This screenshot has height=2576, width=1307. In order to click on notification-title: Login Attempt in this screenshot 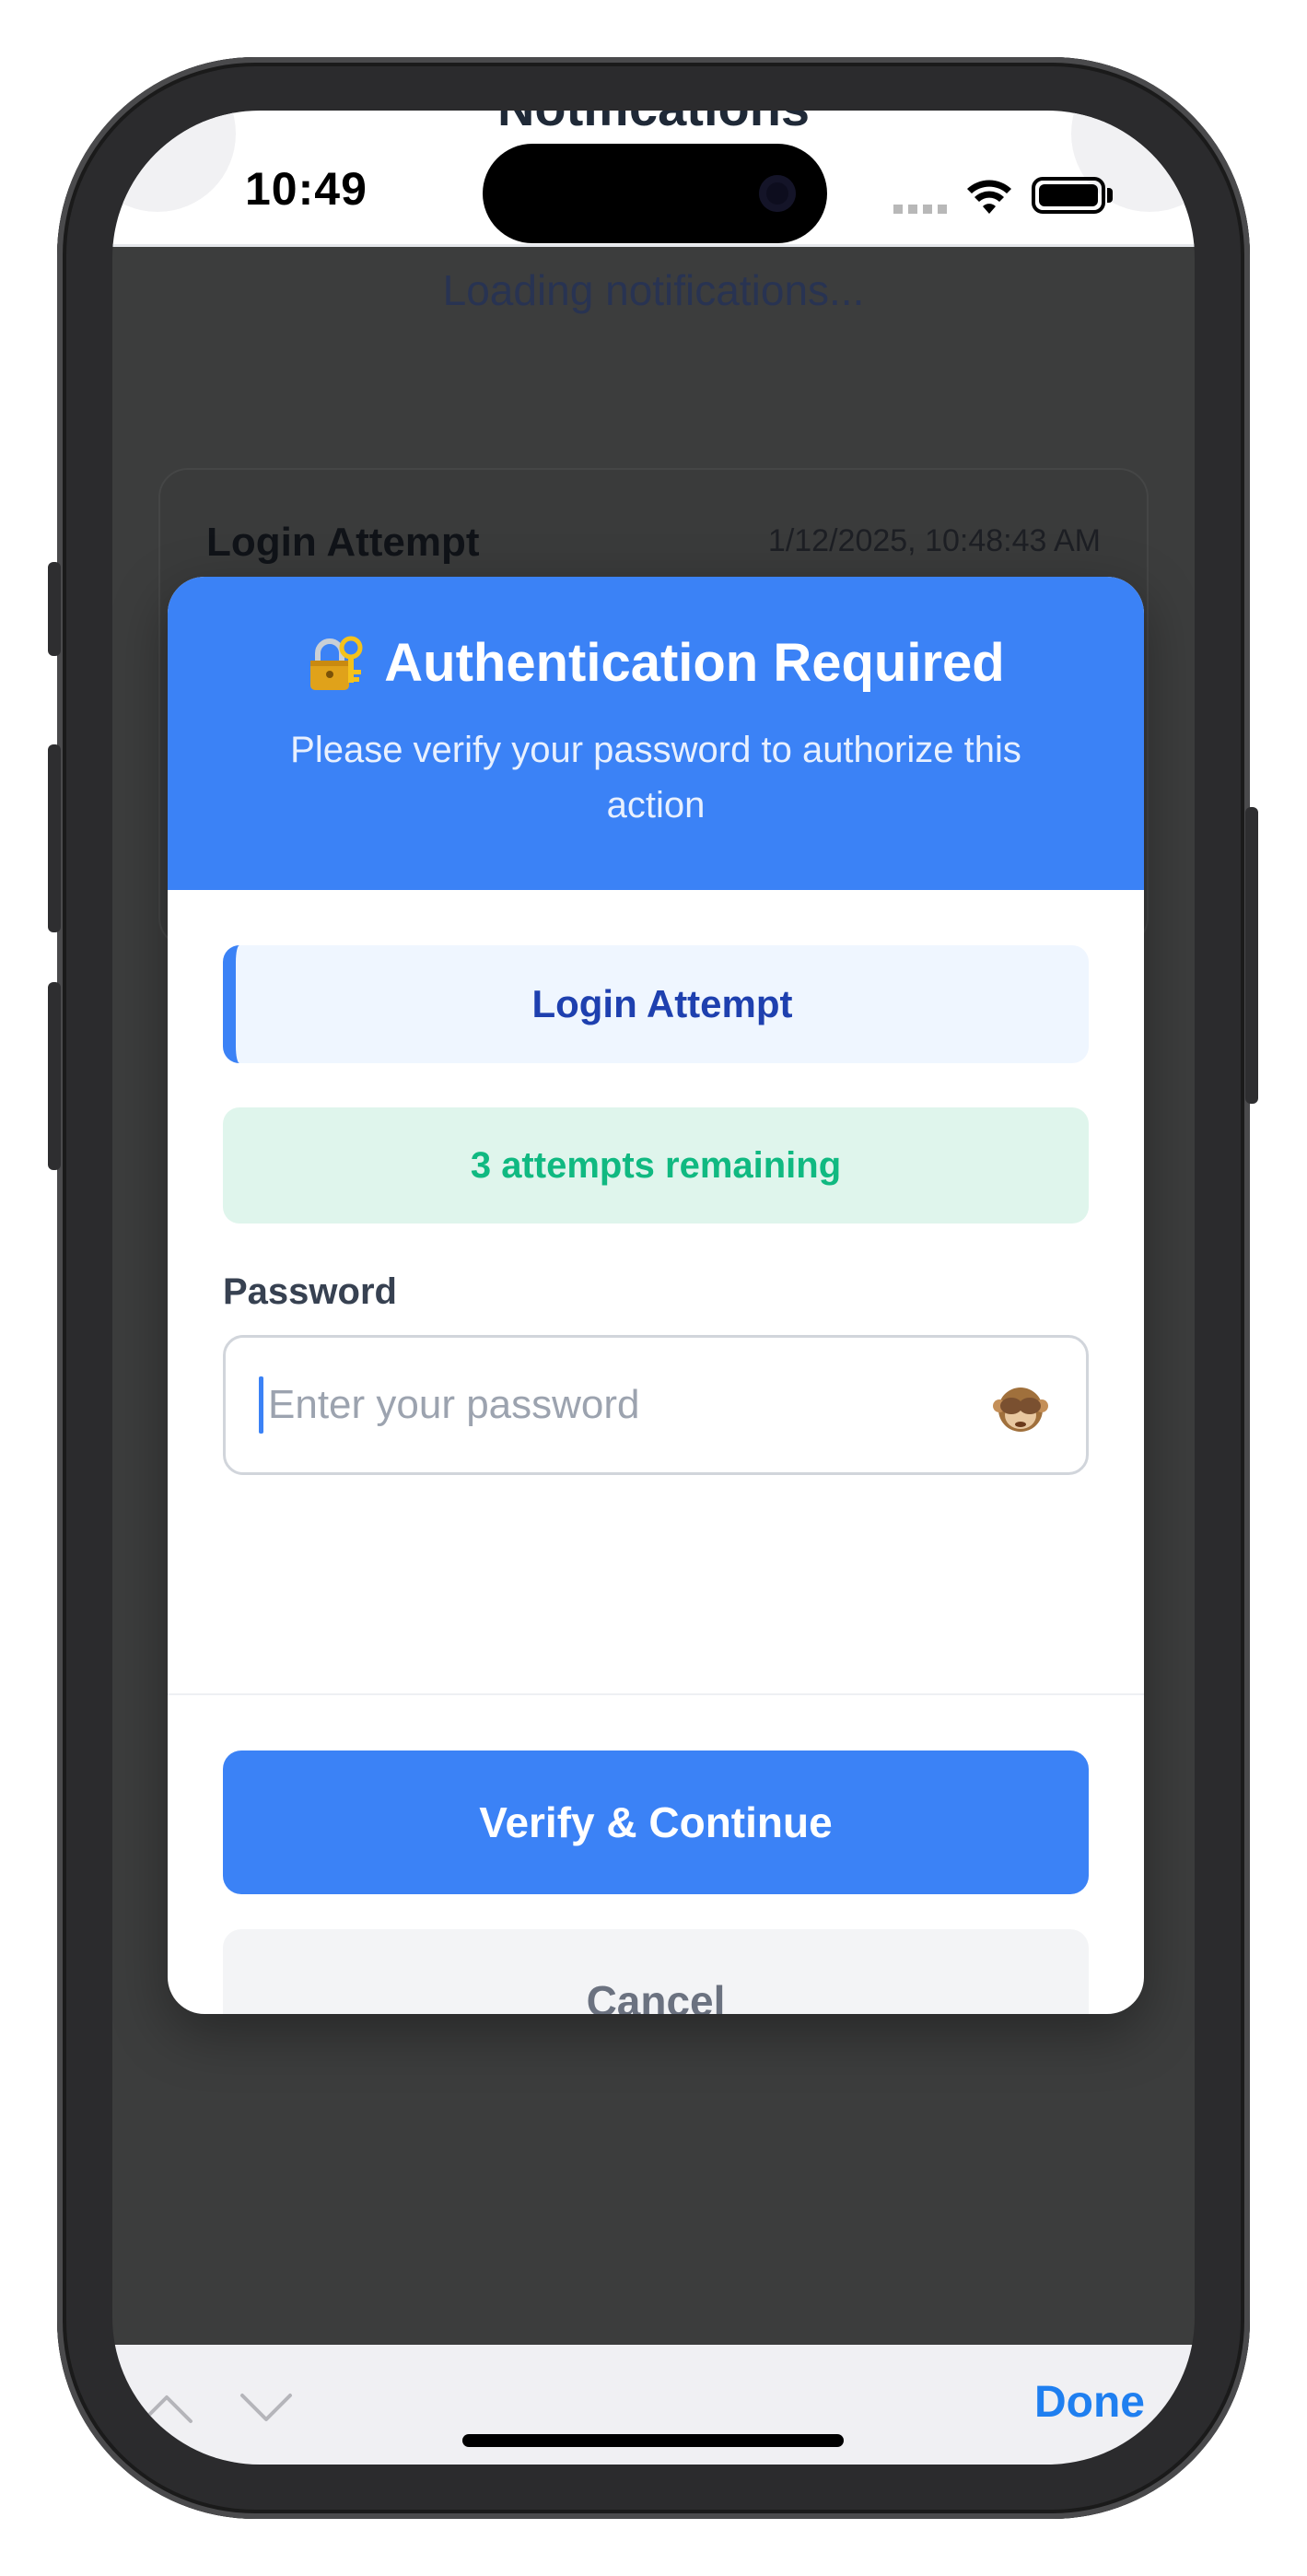, I will do `click(343, 542)`.